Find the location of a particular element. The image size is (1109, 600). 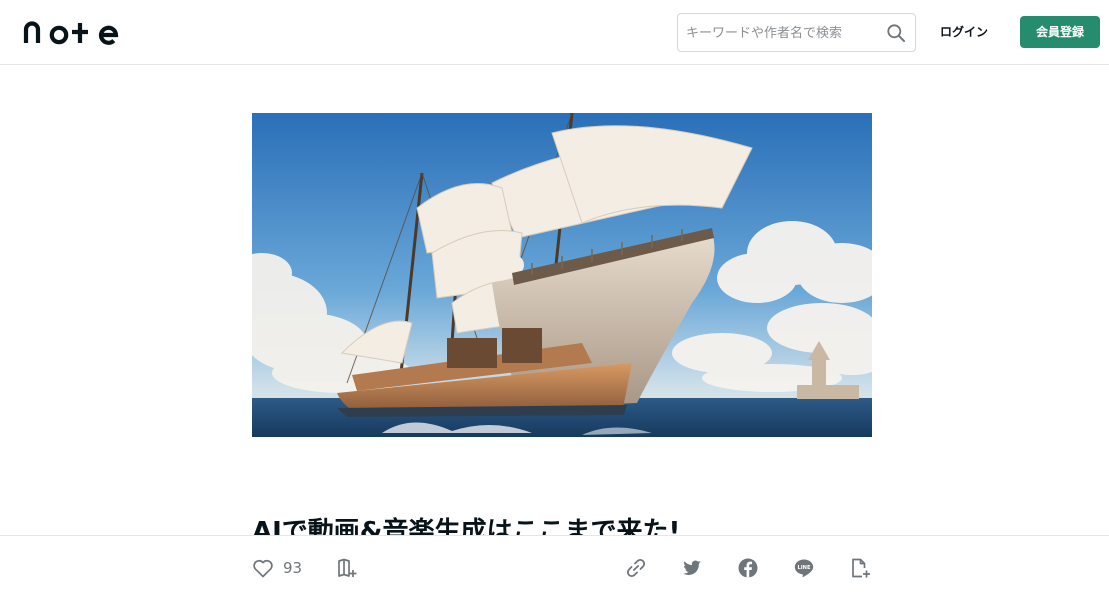

search-input is located at coordinates (783, 33).